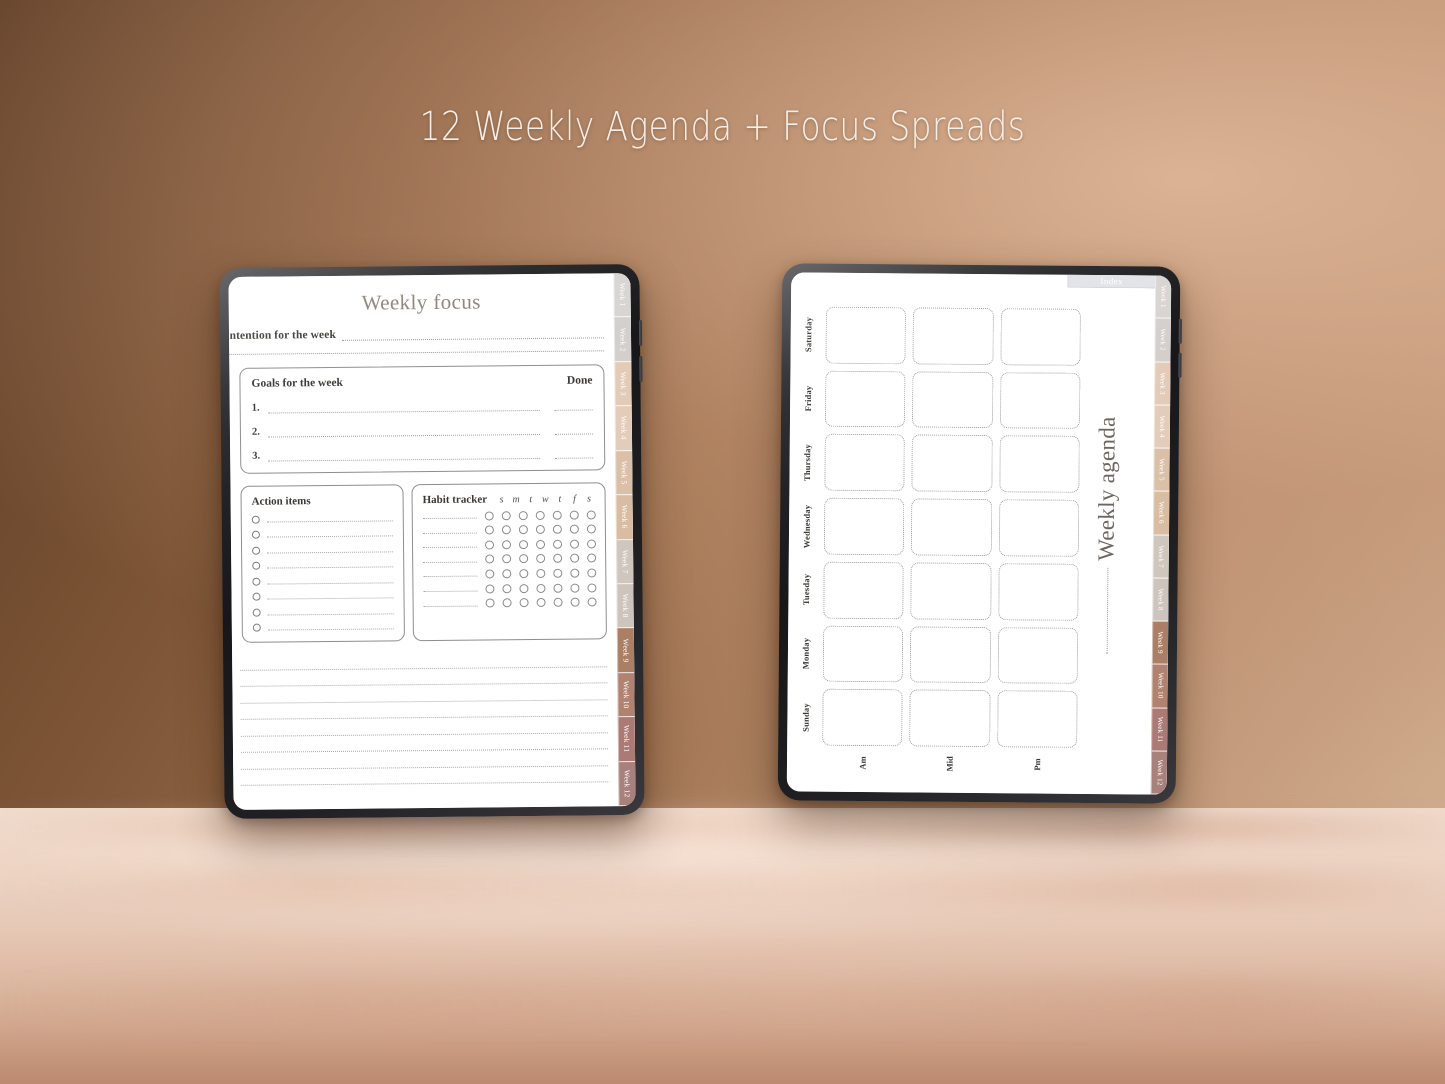 The image size is (1445, 1084). What do you see at coordinates (425, 775) in the screenshot?
I see `notes-line` at bounding box center [425, 775].